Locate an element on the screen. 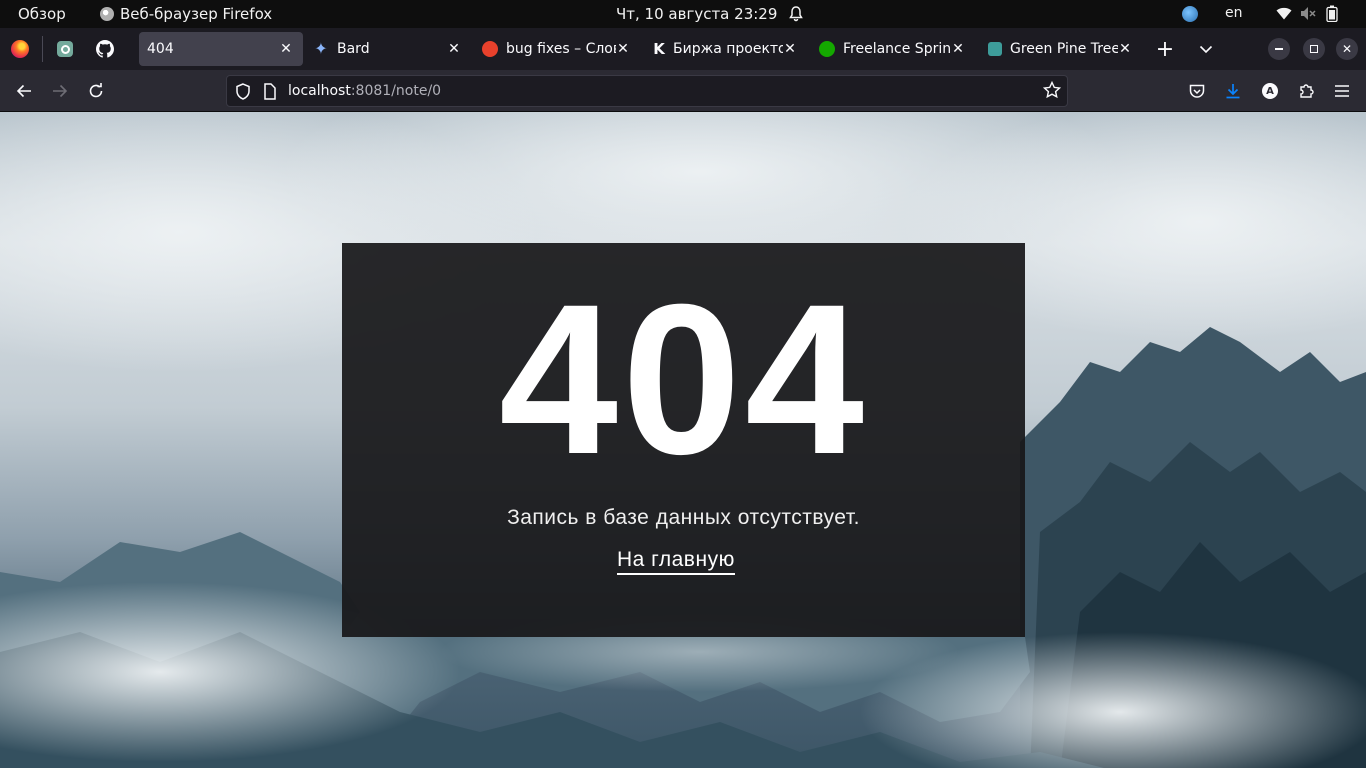  reload-icon is located at coordinates (96, 90).